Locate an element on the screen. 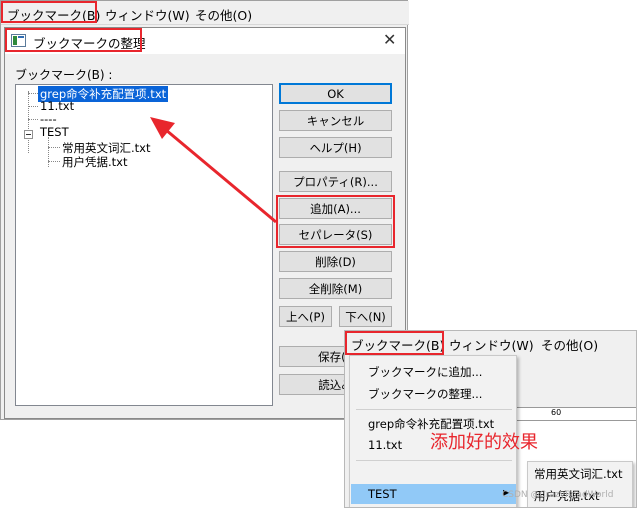 The width and height of the screenshot is (637, 508). result-caption: 添加好的效果 is located at coordinates (484, 442).